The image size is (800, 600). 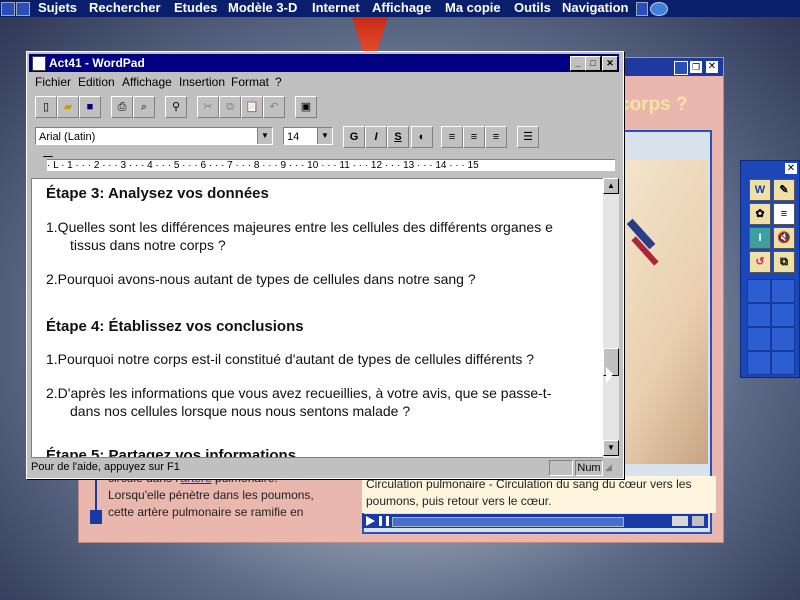 What do you see at coordinates (561, 468) in the screenshot?
I see `status-caps-box` at bounding box center [561, 468].